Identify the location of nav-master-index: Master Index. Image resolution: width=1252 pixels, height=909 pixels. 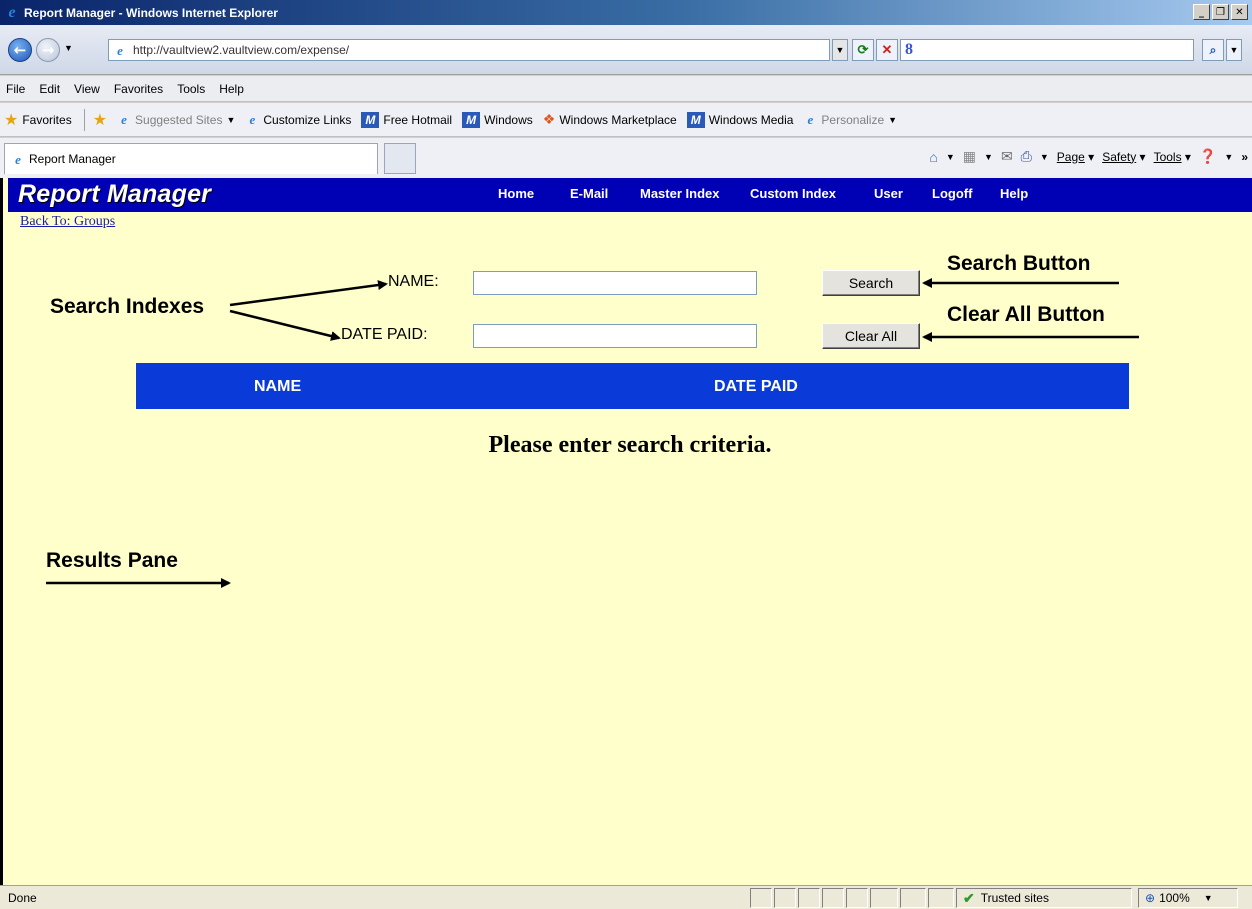
(695, 193).